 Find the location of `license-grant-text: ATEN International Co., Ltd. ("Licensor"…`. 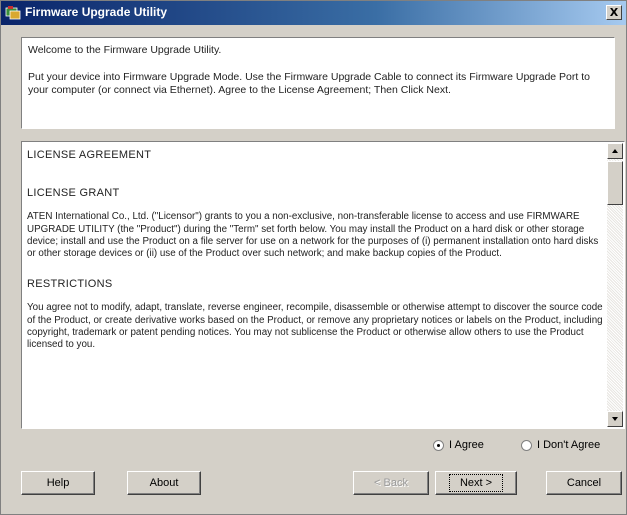

license-grant-text: ATEN International Co., Ltd. ("Licensor"… is located at coordinates (313, 235).